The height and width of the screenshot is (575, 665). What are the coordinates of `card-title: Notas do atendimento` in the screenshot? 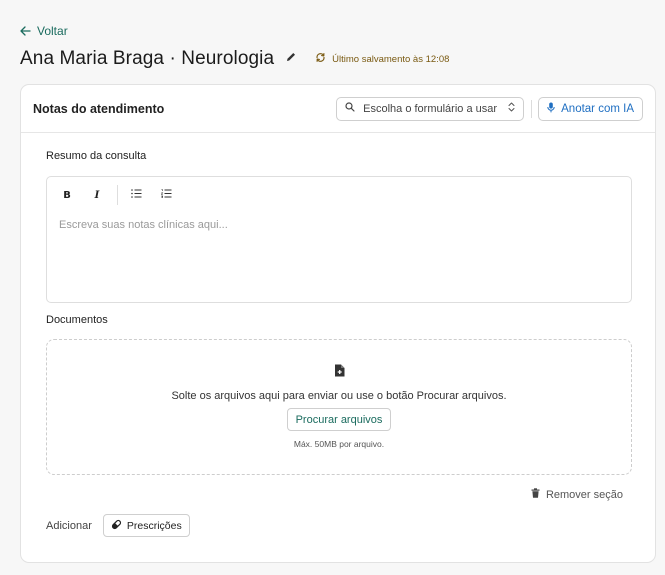 It's located at (99, 108).